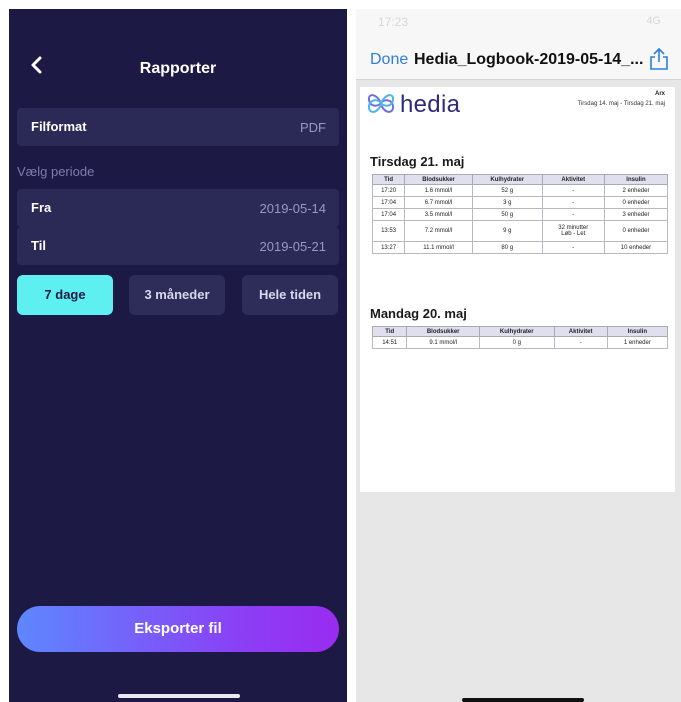 The width and height of the screenshot is (681, 702). What do you see at coordinates (293, 208) in the screenshot?
I see `from-value: 2019-05-14` at bounding box center [293, 208].